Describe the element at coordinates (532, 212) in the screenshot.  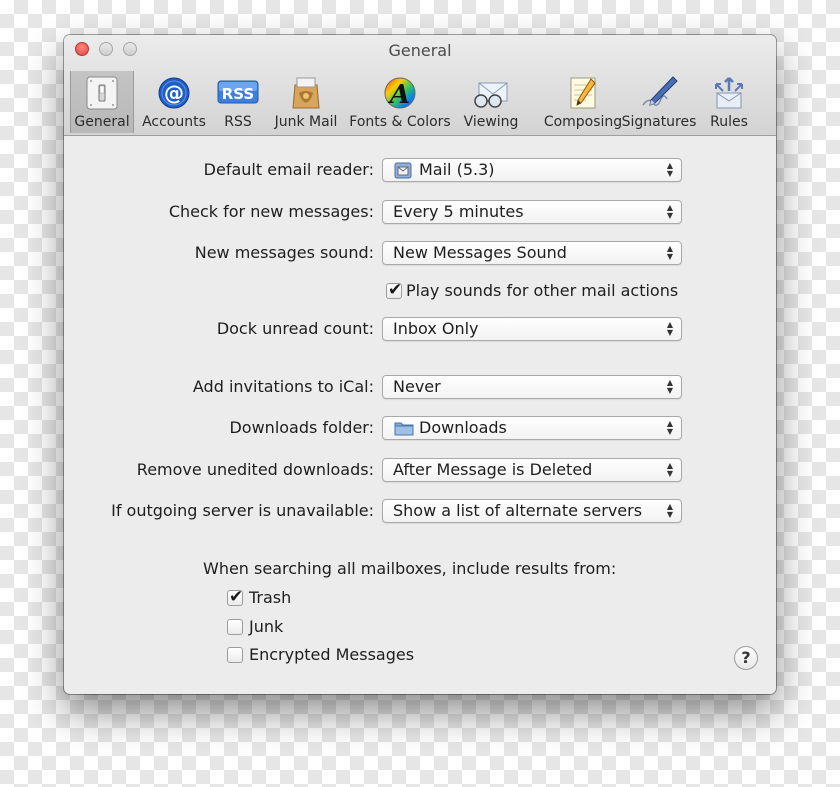
I see `check-messages-popup: Every 5 minutes ▲ ▼` at that location.